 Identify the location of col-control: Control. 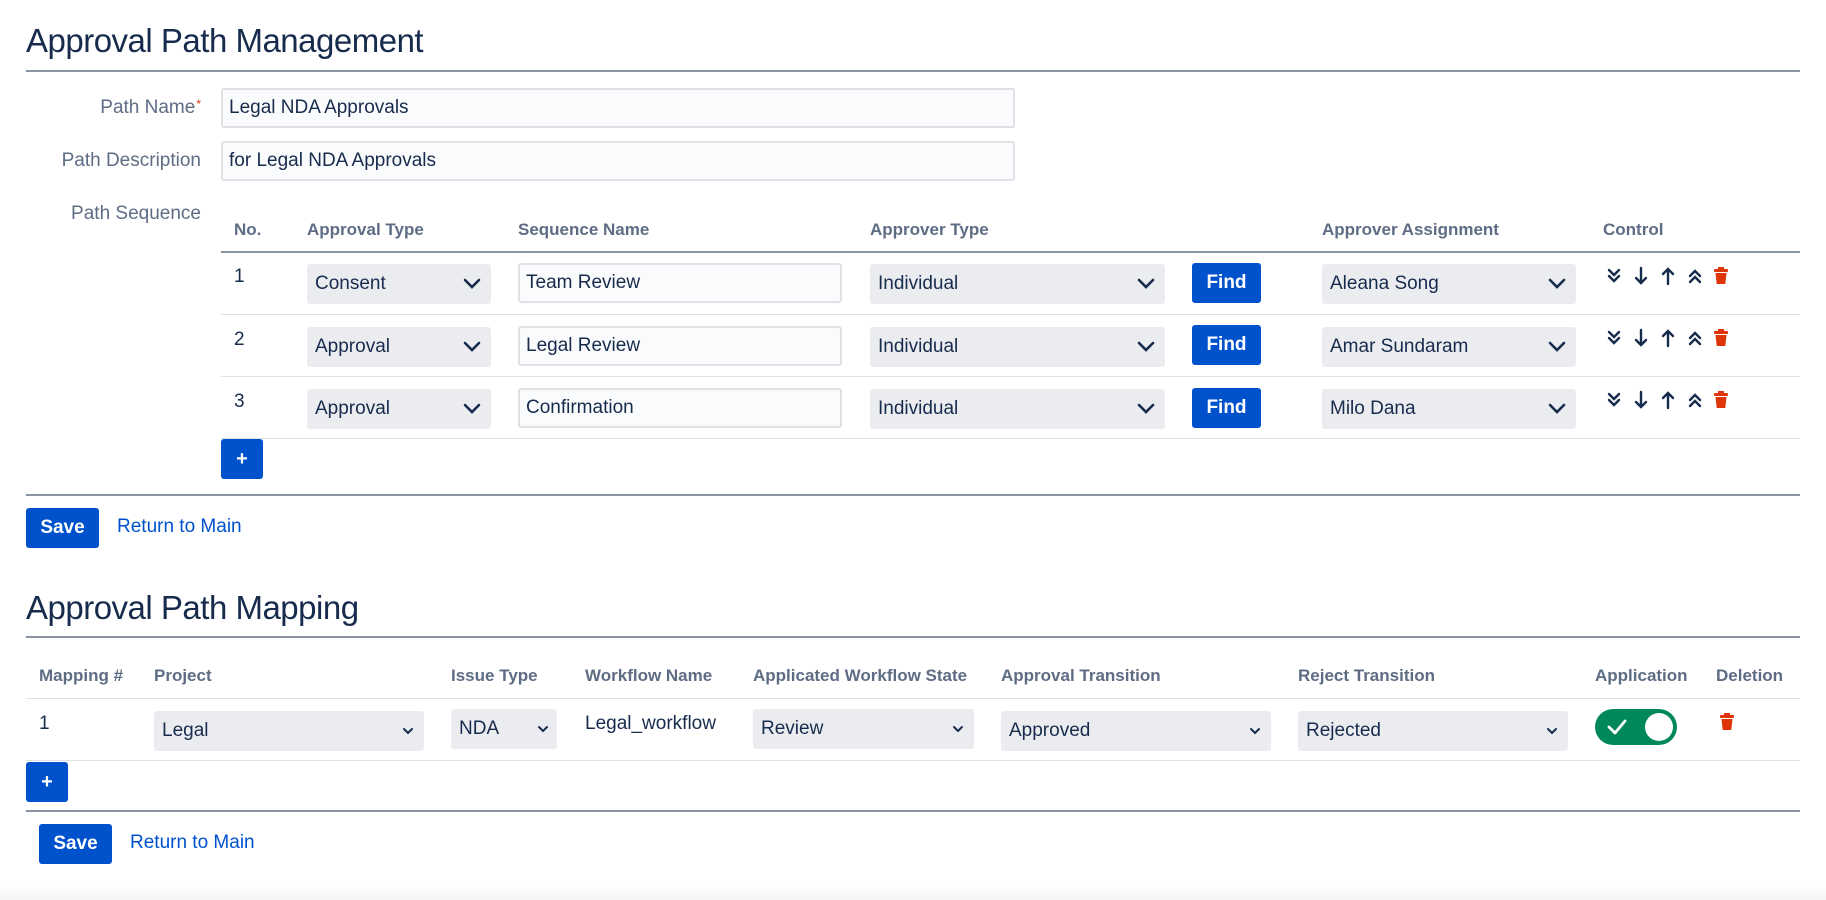
(1633, 229).